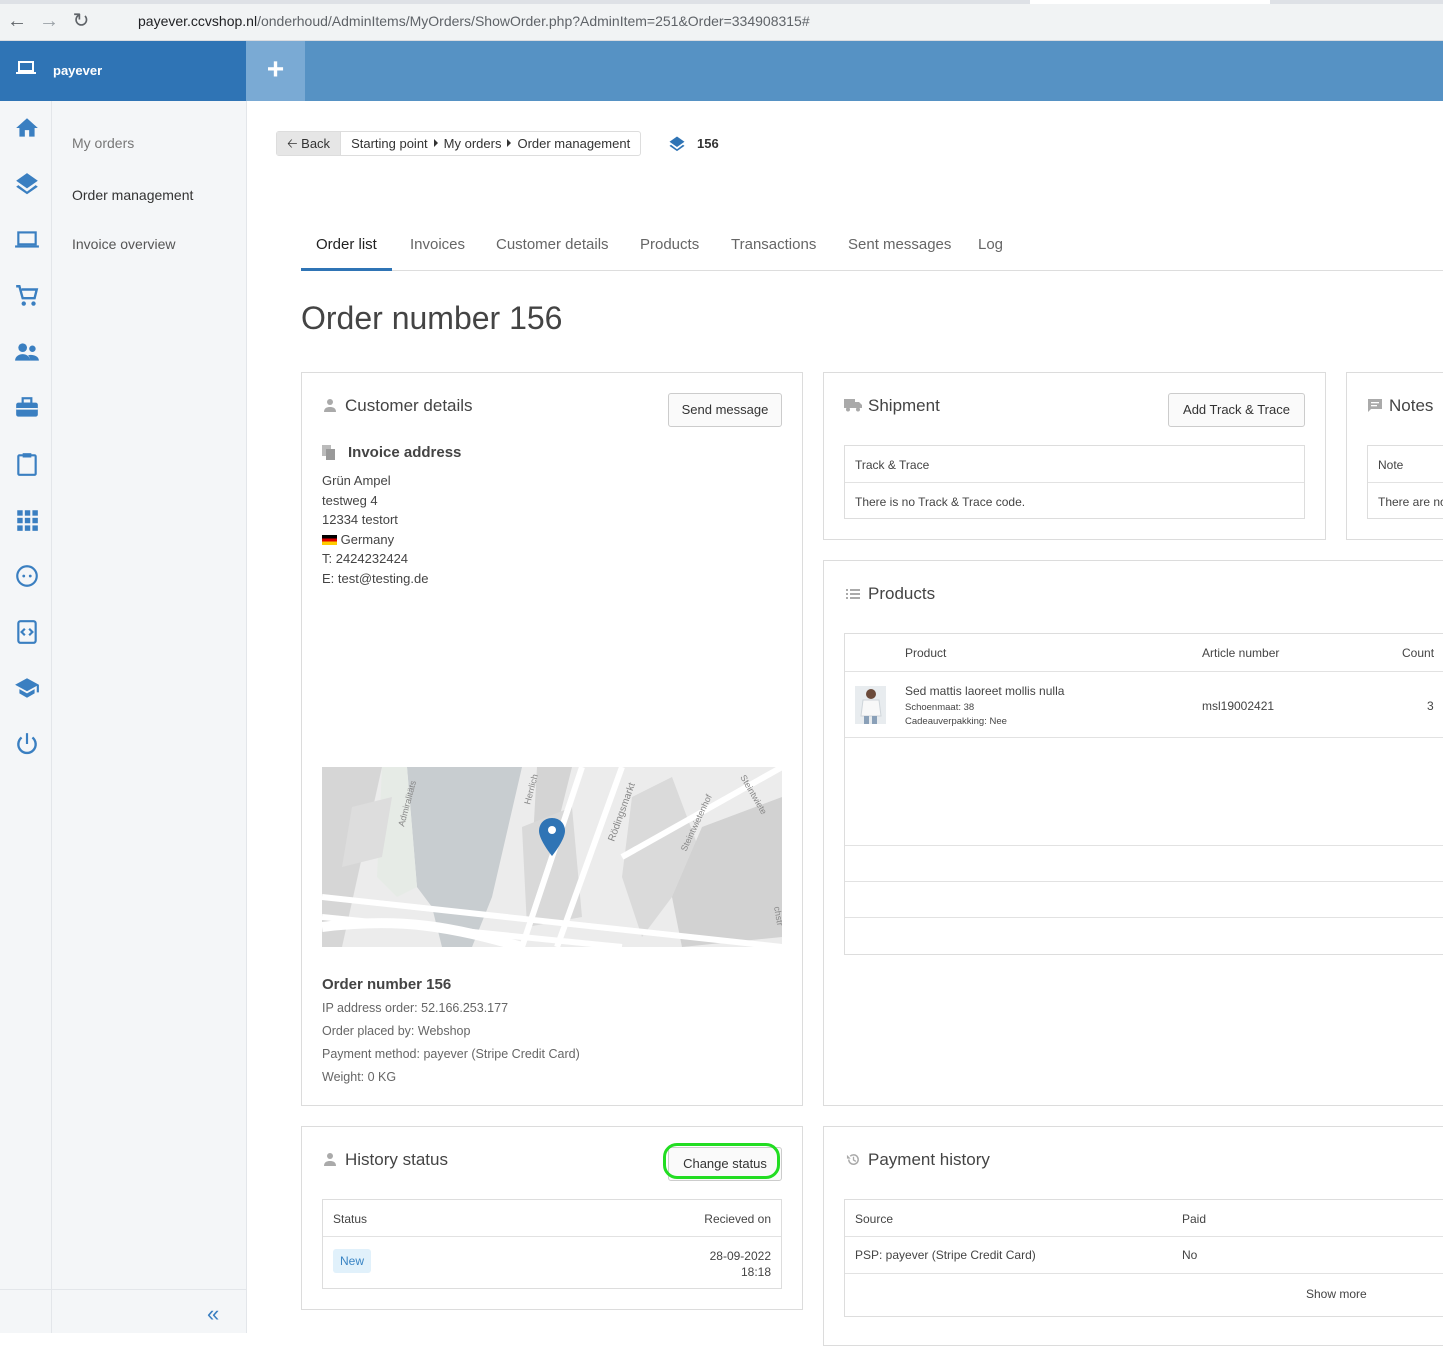 The width and height of the screenshot is (1443, 1346). What do you see at coordinates (740, 1256) in the screenshot?
I see `received-date: 28-09-2022` at bounding box center [740, 1256].